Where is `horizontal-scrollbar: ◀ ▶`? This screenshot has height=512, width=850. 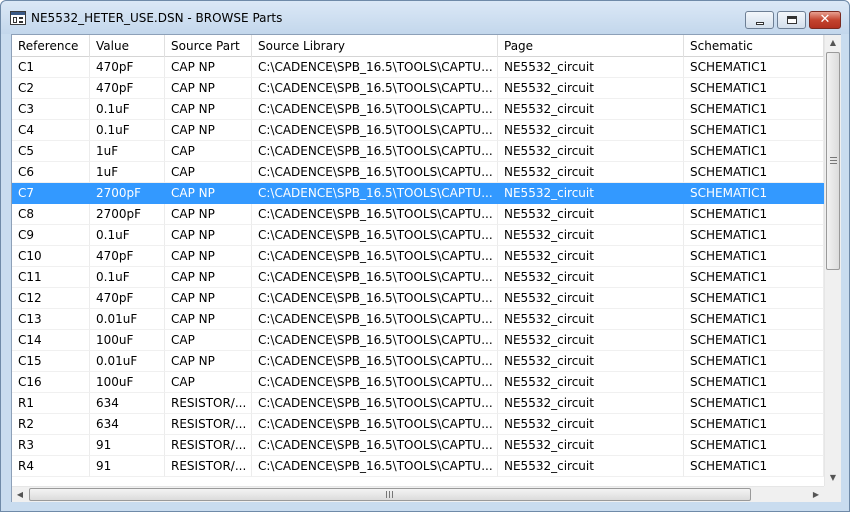 horizontal-scrollbar: ◀ ▶ is located at coordinates (418, 494).